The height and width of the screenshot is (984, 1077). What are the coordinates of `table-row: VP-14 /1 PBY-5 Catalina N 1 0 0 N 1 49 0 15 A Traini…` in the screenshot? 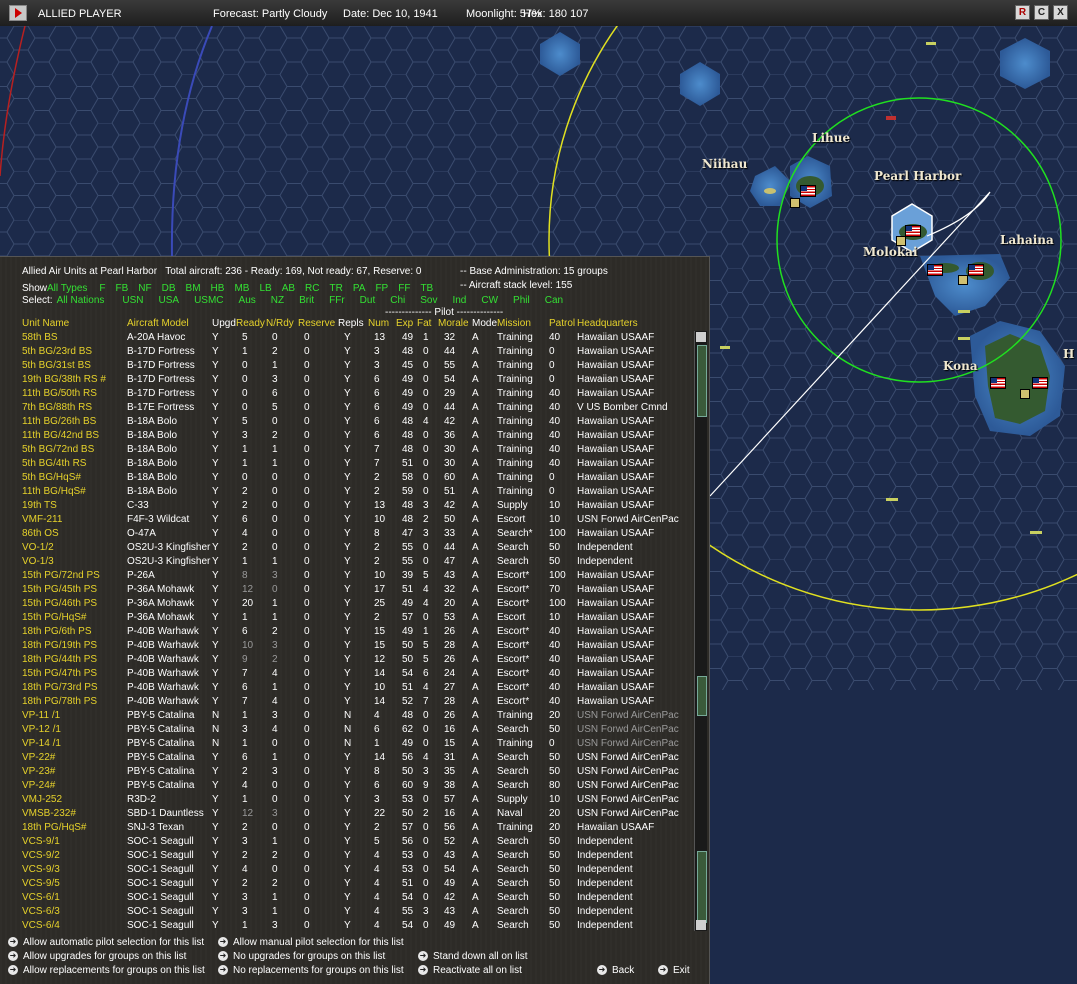 It's located at (345, 745).